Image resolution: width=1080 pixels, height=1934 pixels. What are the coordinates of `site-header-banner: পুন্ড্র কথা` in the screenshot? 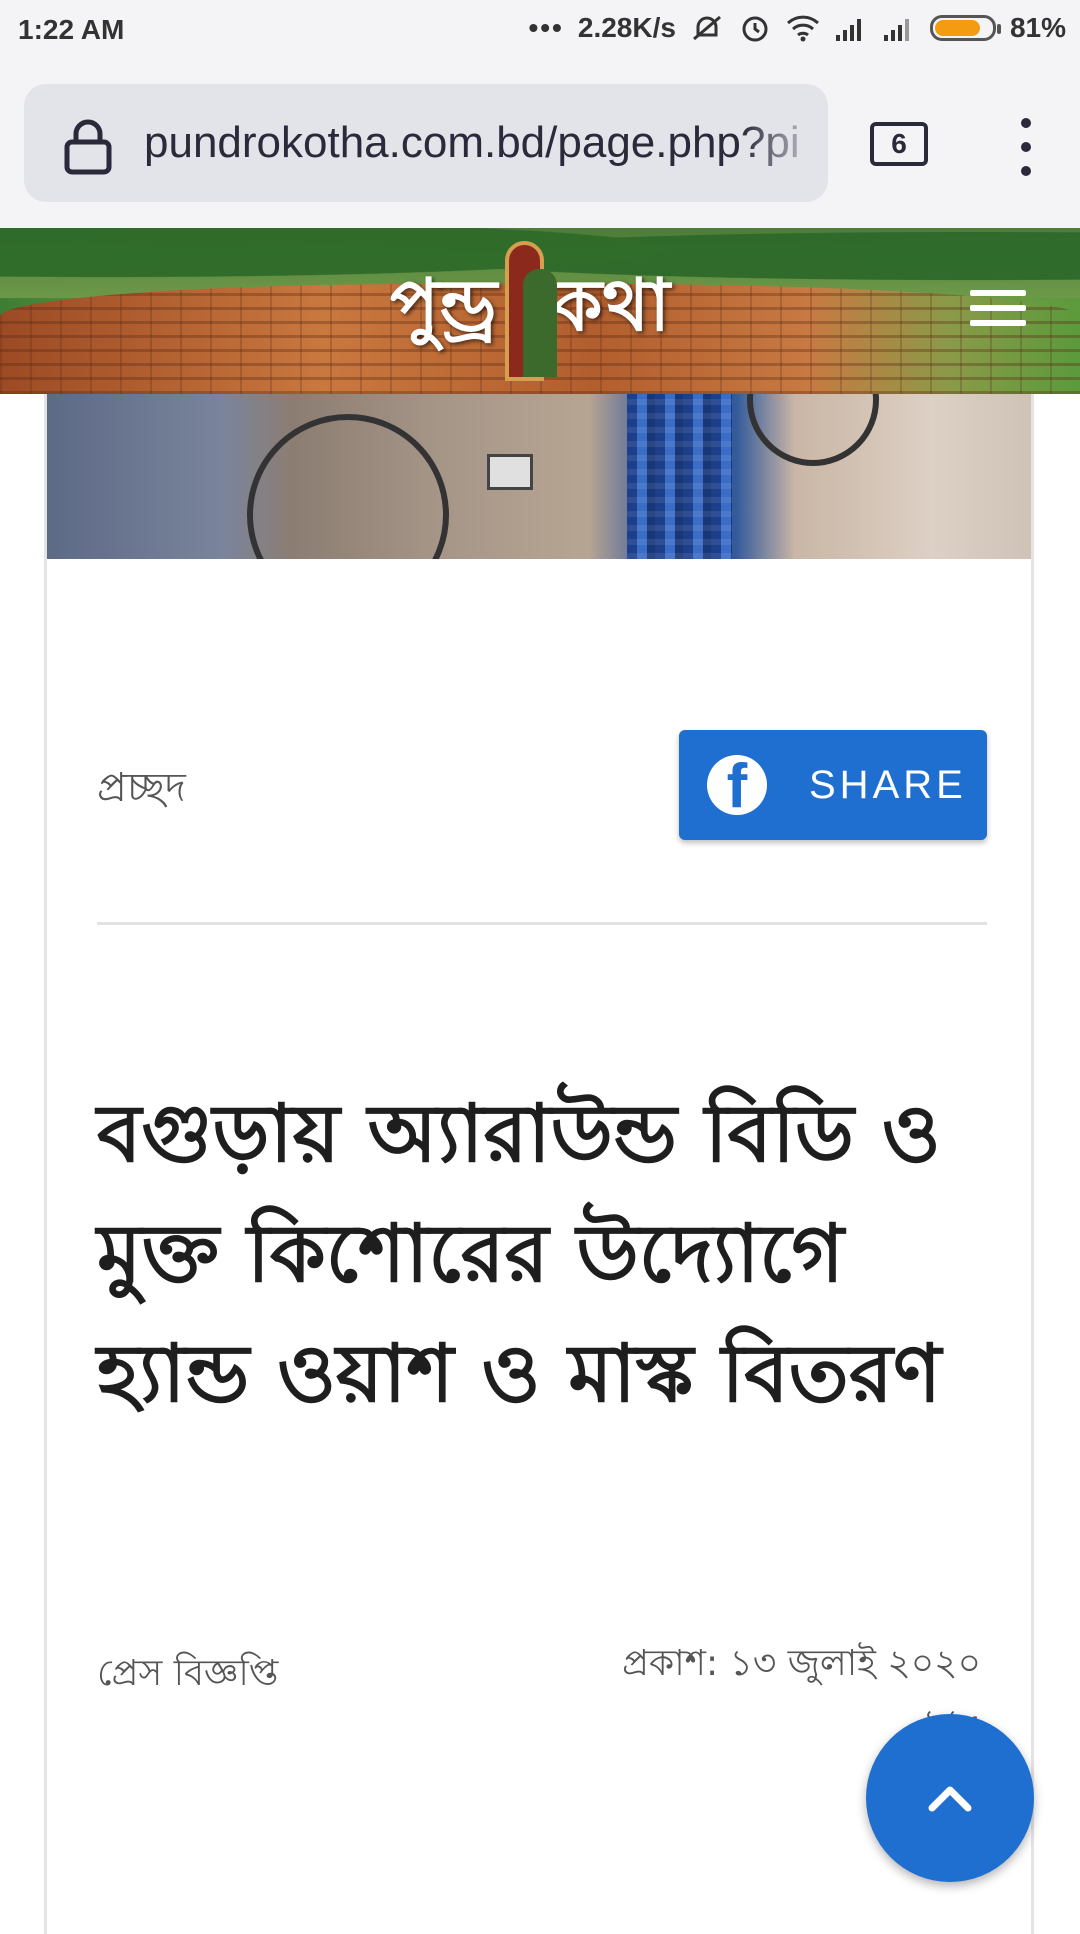 It's located at (540, 311).